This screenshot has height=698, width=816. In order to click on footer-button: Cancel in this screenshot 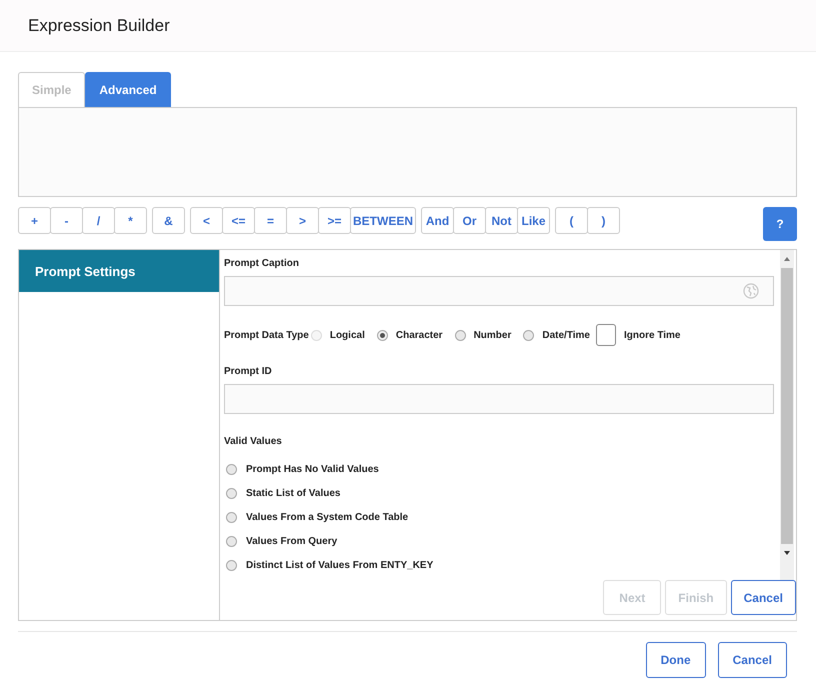, I will do `click(752, 660)`.